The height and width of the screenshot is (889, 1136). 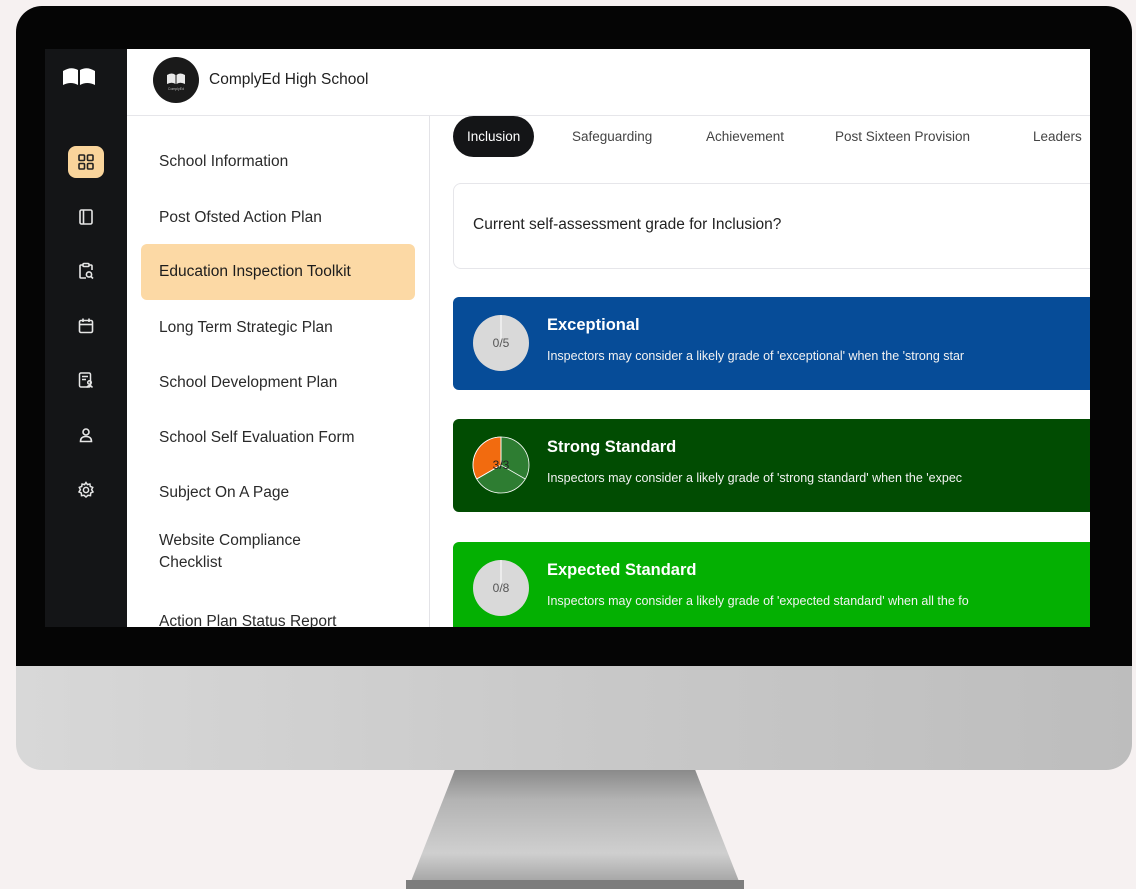 I want to click on tab-label: Safeguarding, so click(x=612, y=136).